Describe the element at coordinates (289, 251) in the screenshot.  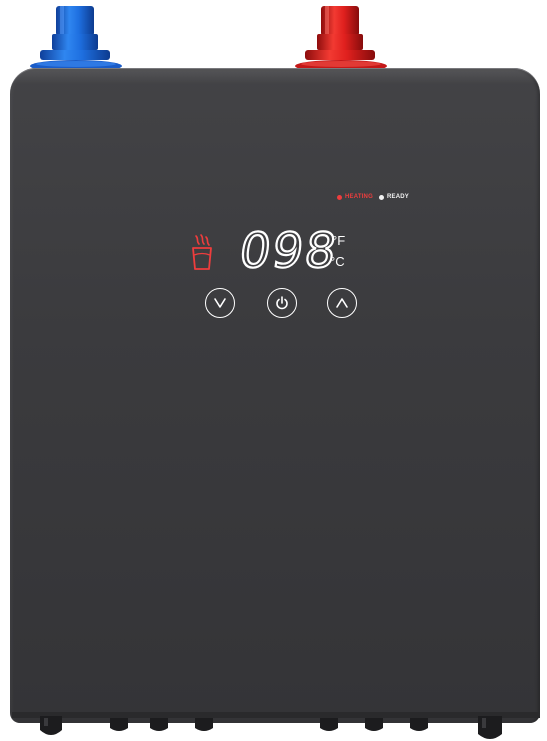
I see `temperature-display: 098` at that location.